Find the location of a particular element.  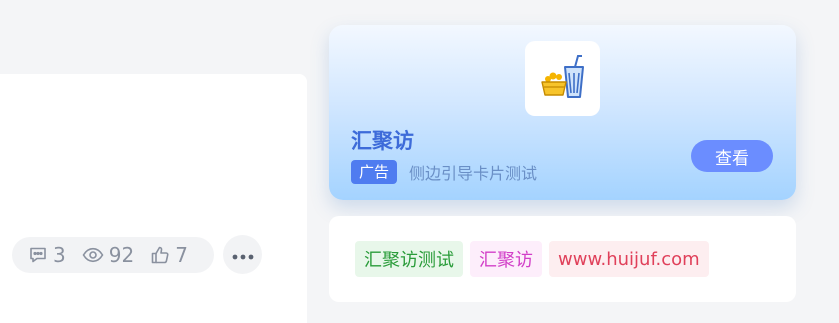

like-stat: 7 is located at coordinates (169, 255).